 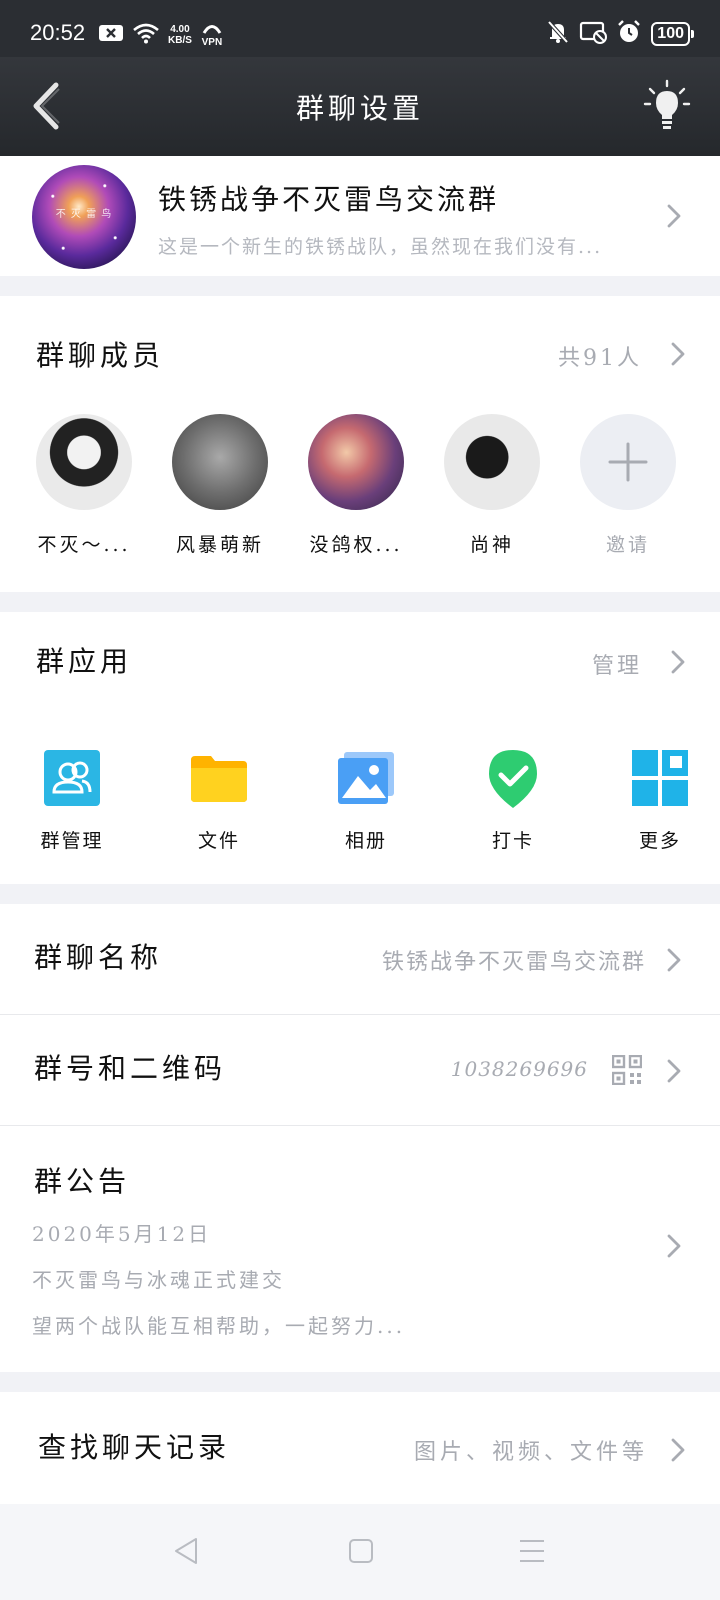 I want to click on mute-bell-icon, so click(x=558, y=34).